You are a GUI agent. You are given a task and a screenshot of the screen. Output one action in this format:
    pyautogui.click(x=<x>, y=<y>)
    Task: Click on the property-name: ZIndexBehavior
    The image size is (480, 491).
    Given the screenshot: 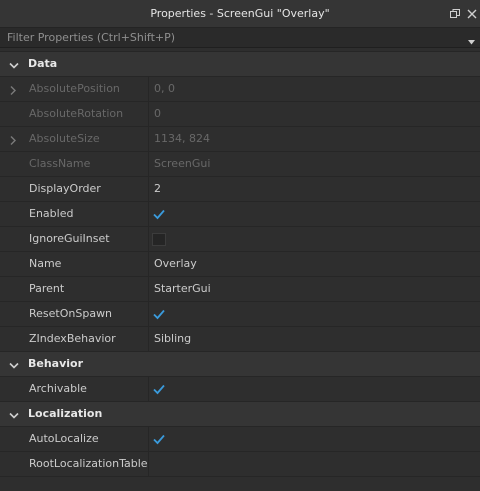 What is the action you would take?
    pyautogui.click(x=72, y=338)
    